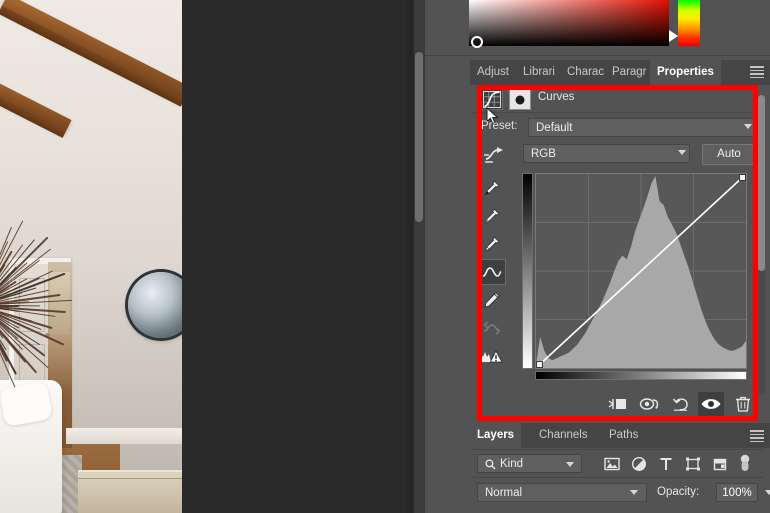 The height and width of the screenshot is (513, 770). I want to click on filter-smart-object-icon, so click(719, 463).